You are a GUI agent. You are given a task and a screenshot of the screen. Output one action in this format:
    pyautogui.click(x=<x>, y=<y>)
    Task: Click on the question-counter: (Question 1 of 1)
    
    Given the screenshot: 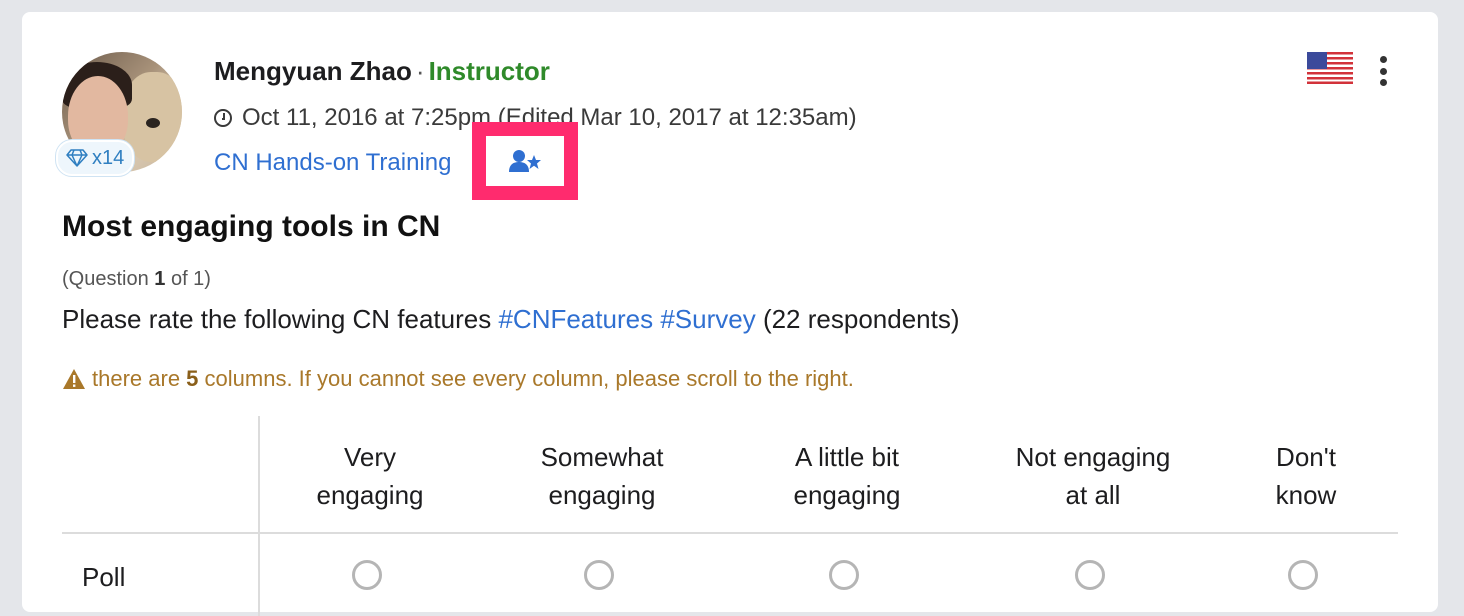 What is the action you would take?
    pyautogui.click(x=136, y=279)
    